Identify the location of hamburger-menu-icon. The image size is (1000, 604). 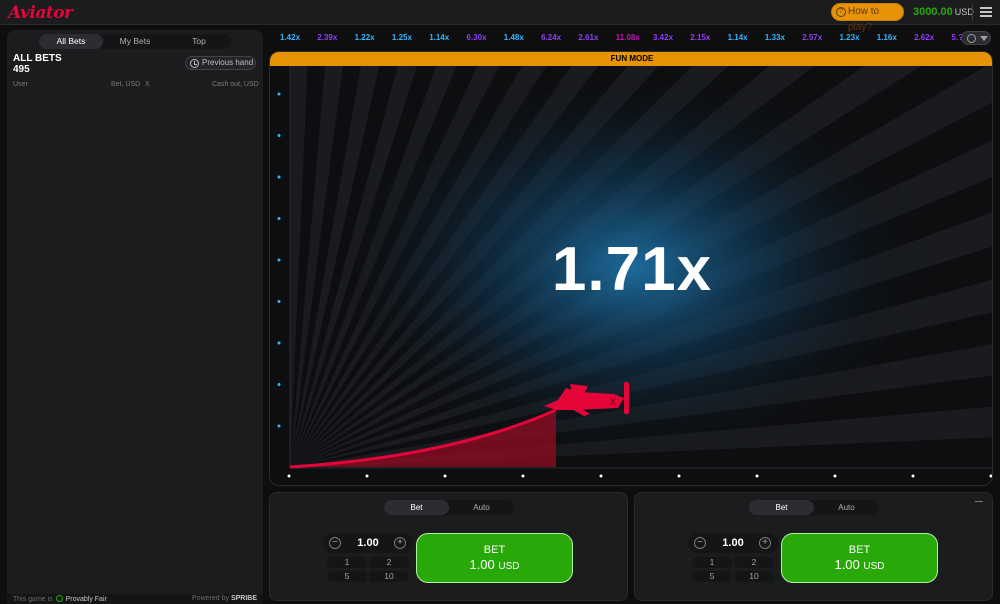
(986, 12).